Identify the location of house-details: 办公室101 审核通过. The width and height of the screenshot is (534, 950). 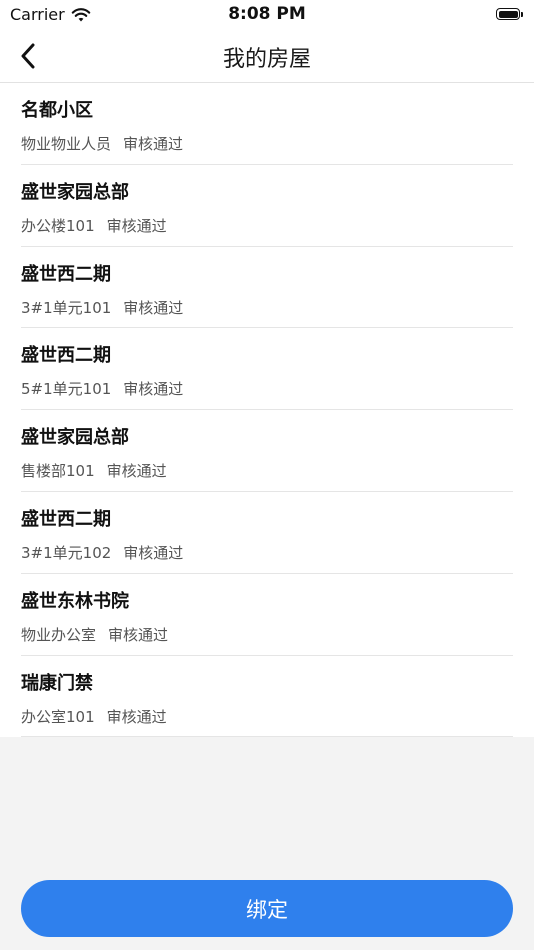
(94, 716).